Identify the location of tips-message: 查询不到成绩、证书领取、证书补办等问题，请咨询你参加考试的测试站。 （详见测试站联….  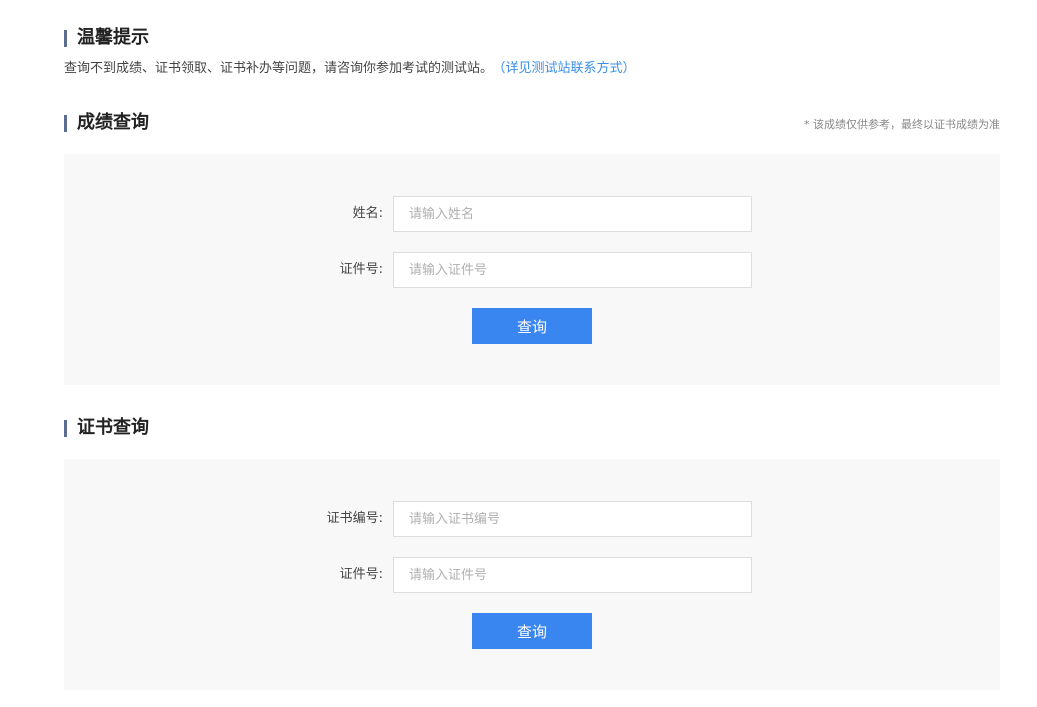
(350, 69).